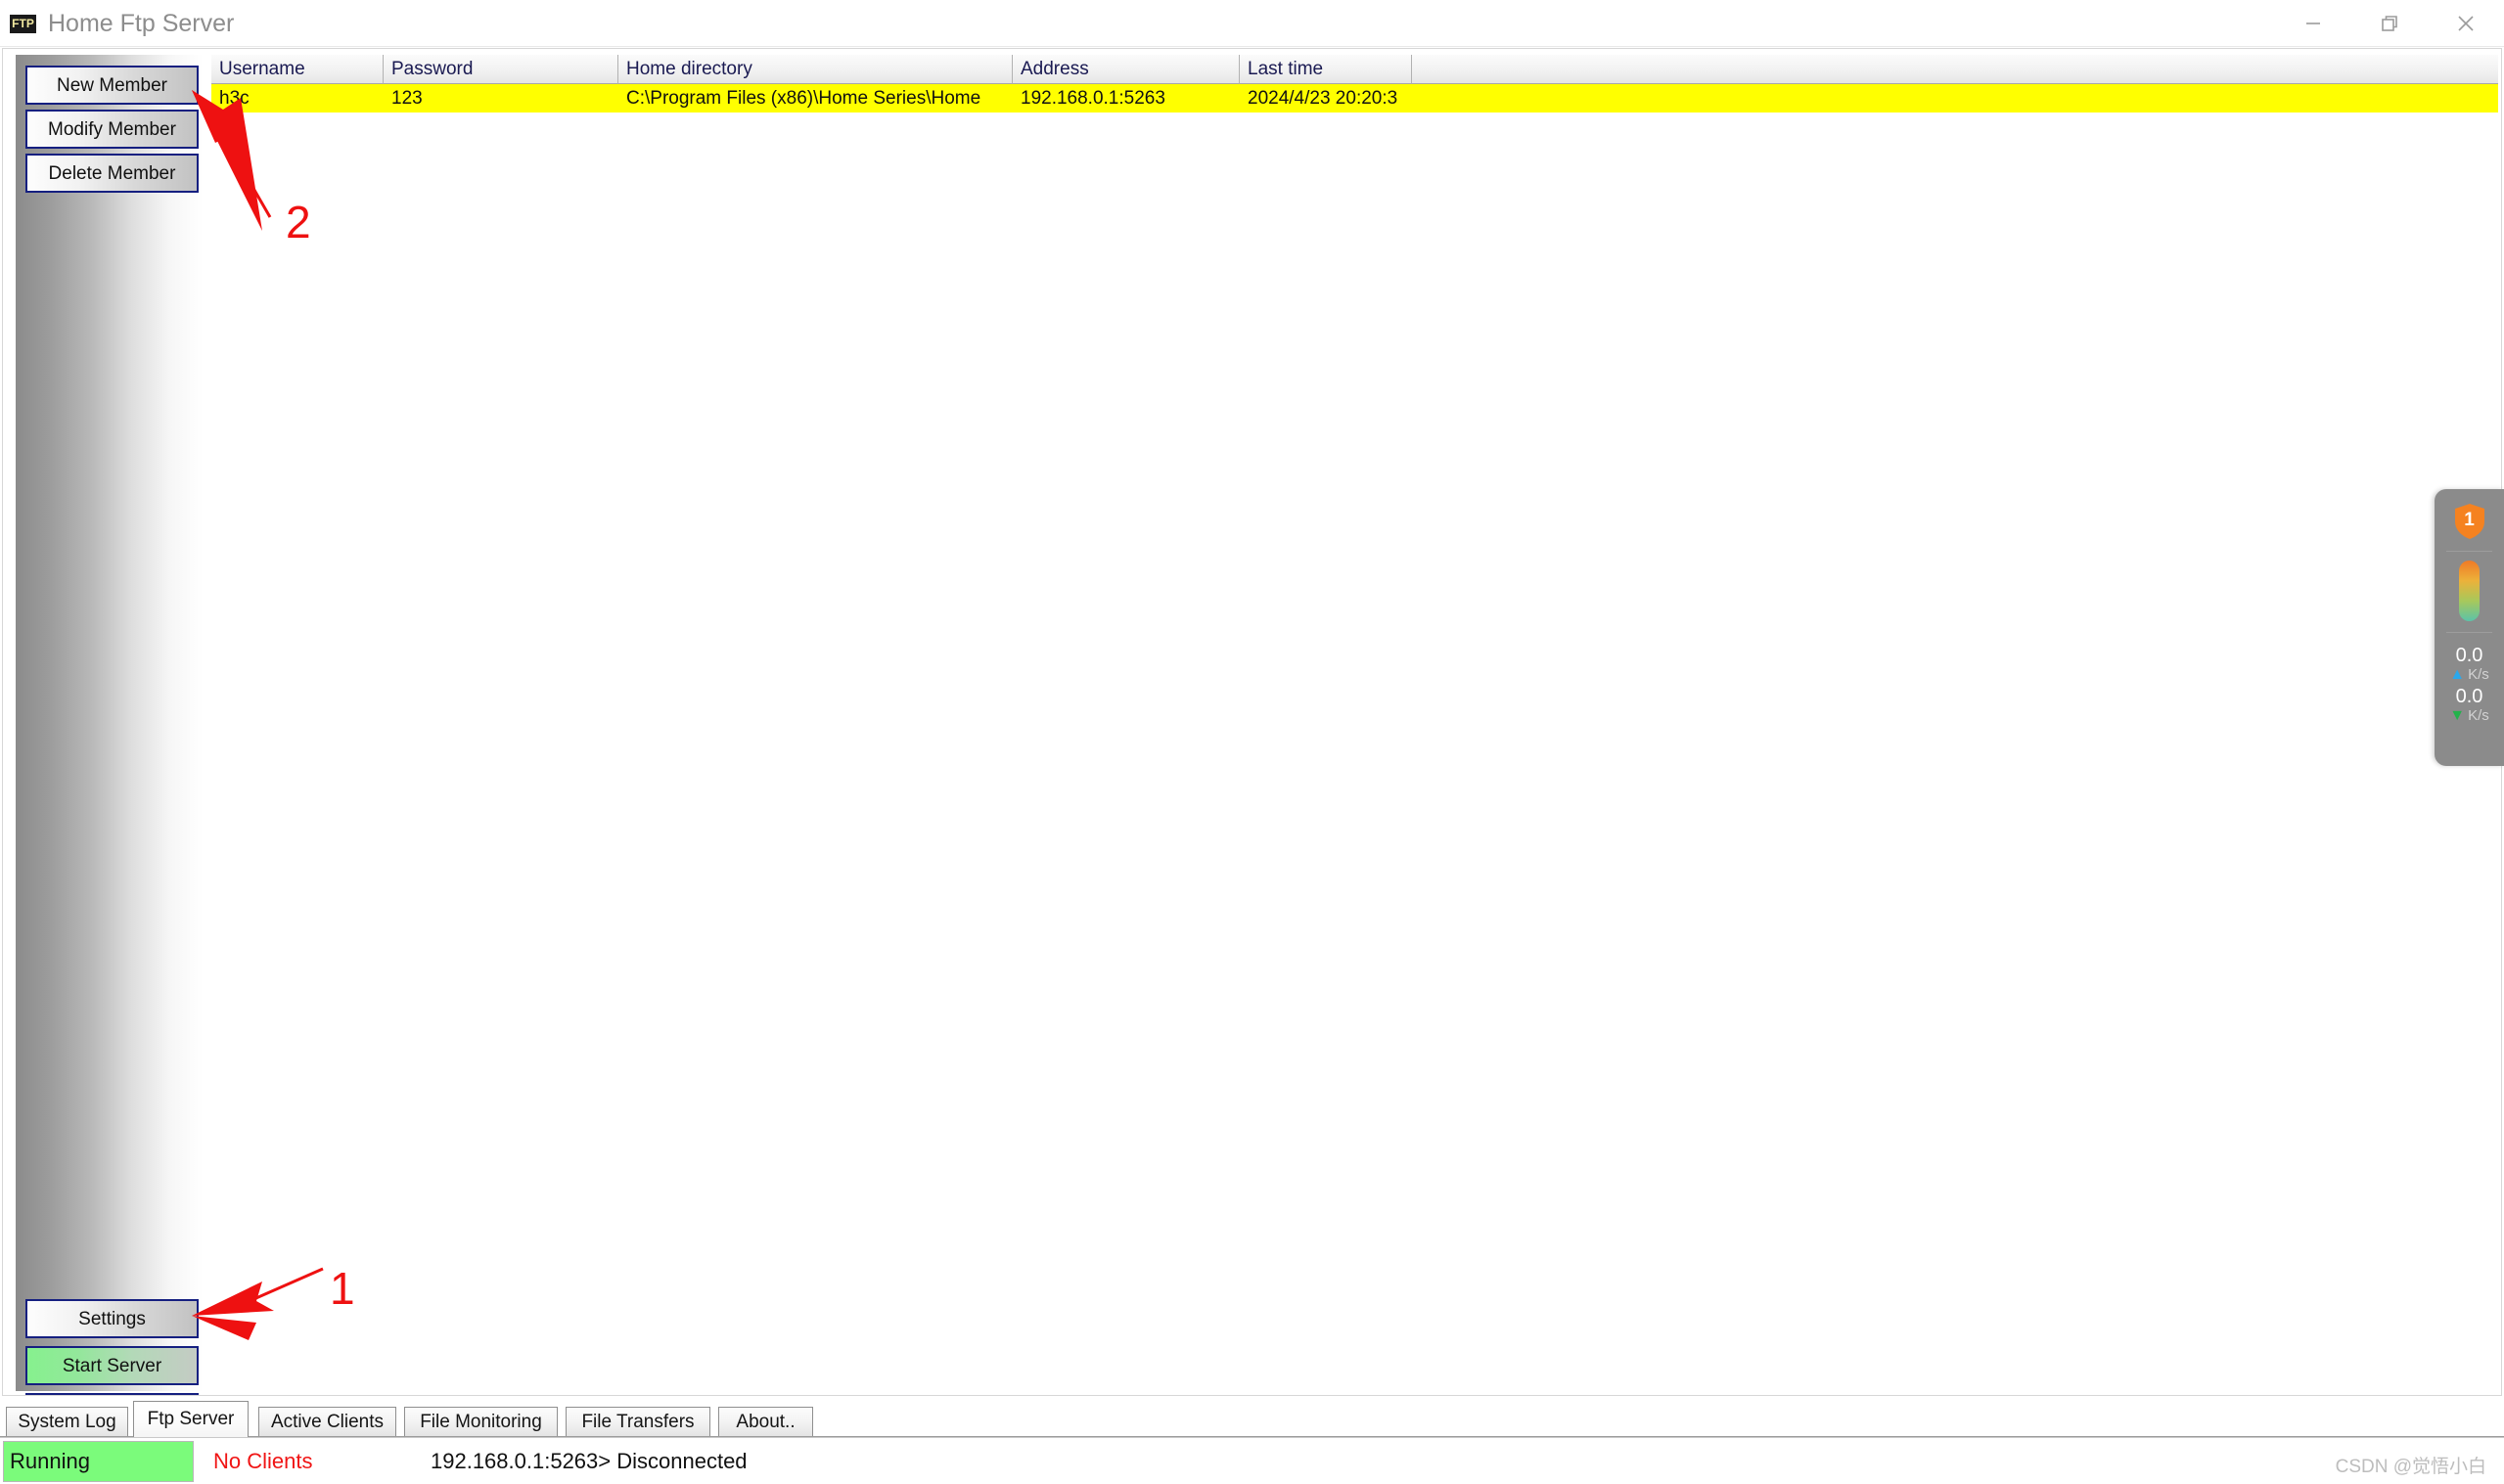 The height and width of the screenshot is (1484, 2504). Describe the element at coordinates (803, 98) in the screenshot. I see `cell-home-directory: C:\Program Files (x86)\Home Series\Home` at that location.